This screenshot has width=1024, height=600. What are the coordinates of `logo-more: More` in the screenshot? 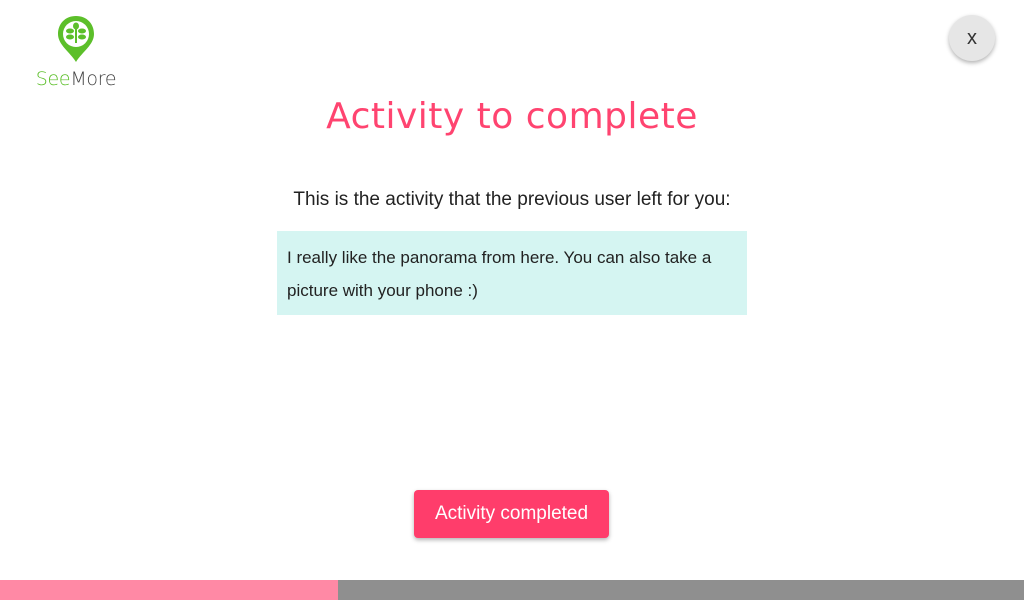 It's located at (93, 79).